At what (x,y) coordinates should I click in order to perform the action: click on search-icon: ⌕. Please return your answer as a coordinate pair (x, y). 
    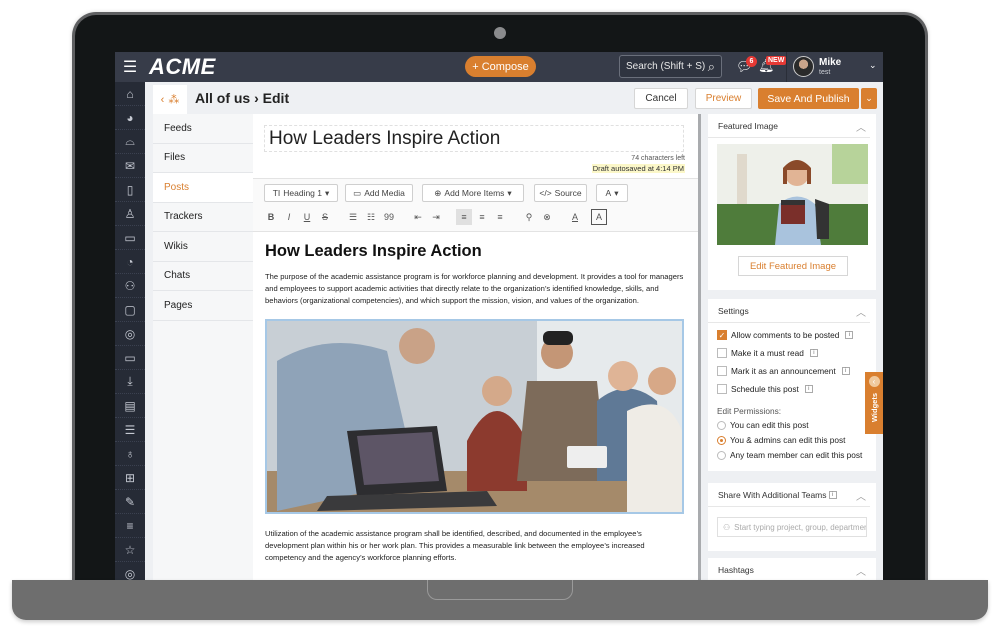
    Looking at the image, I should click on (711, 67).